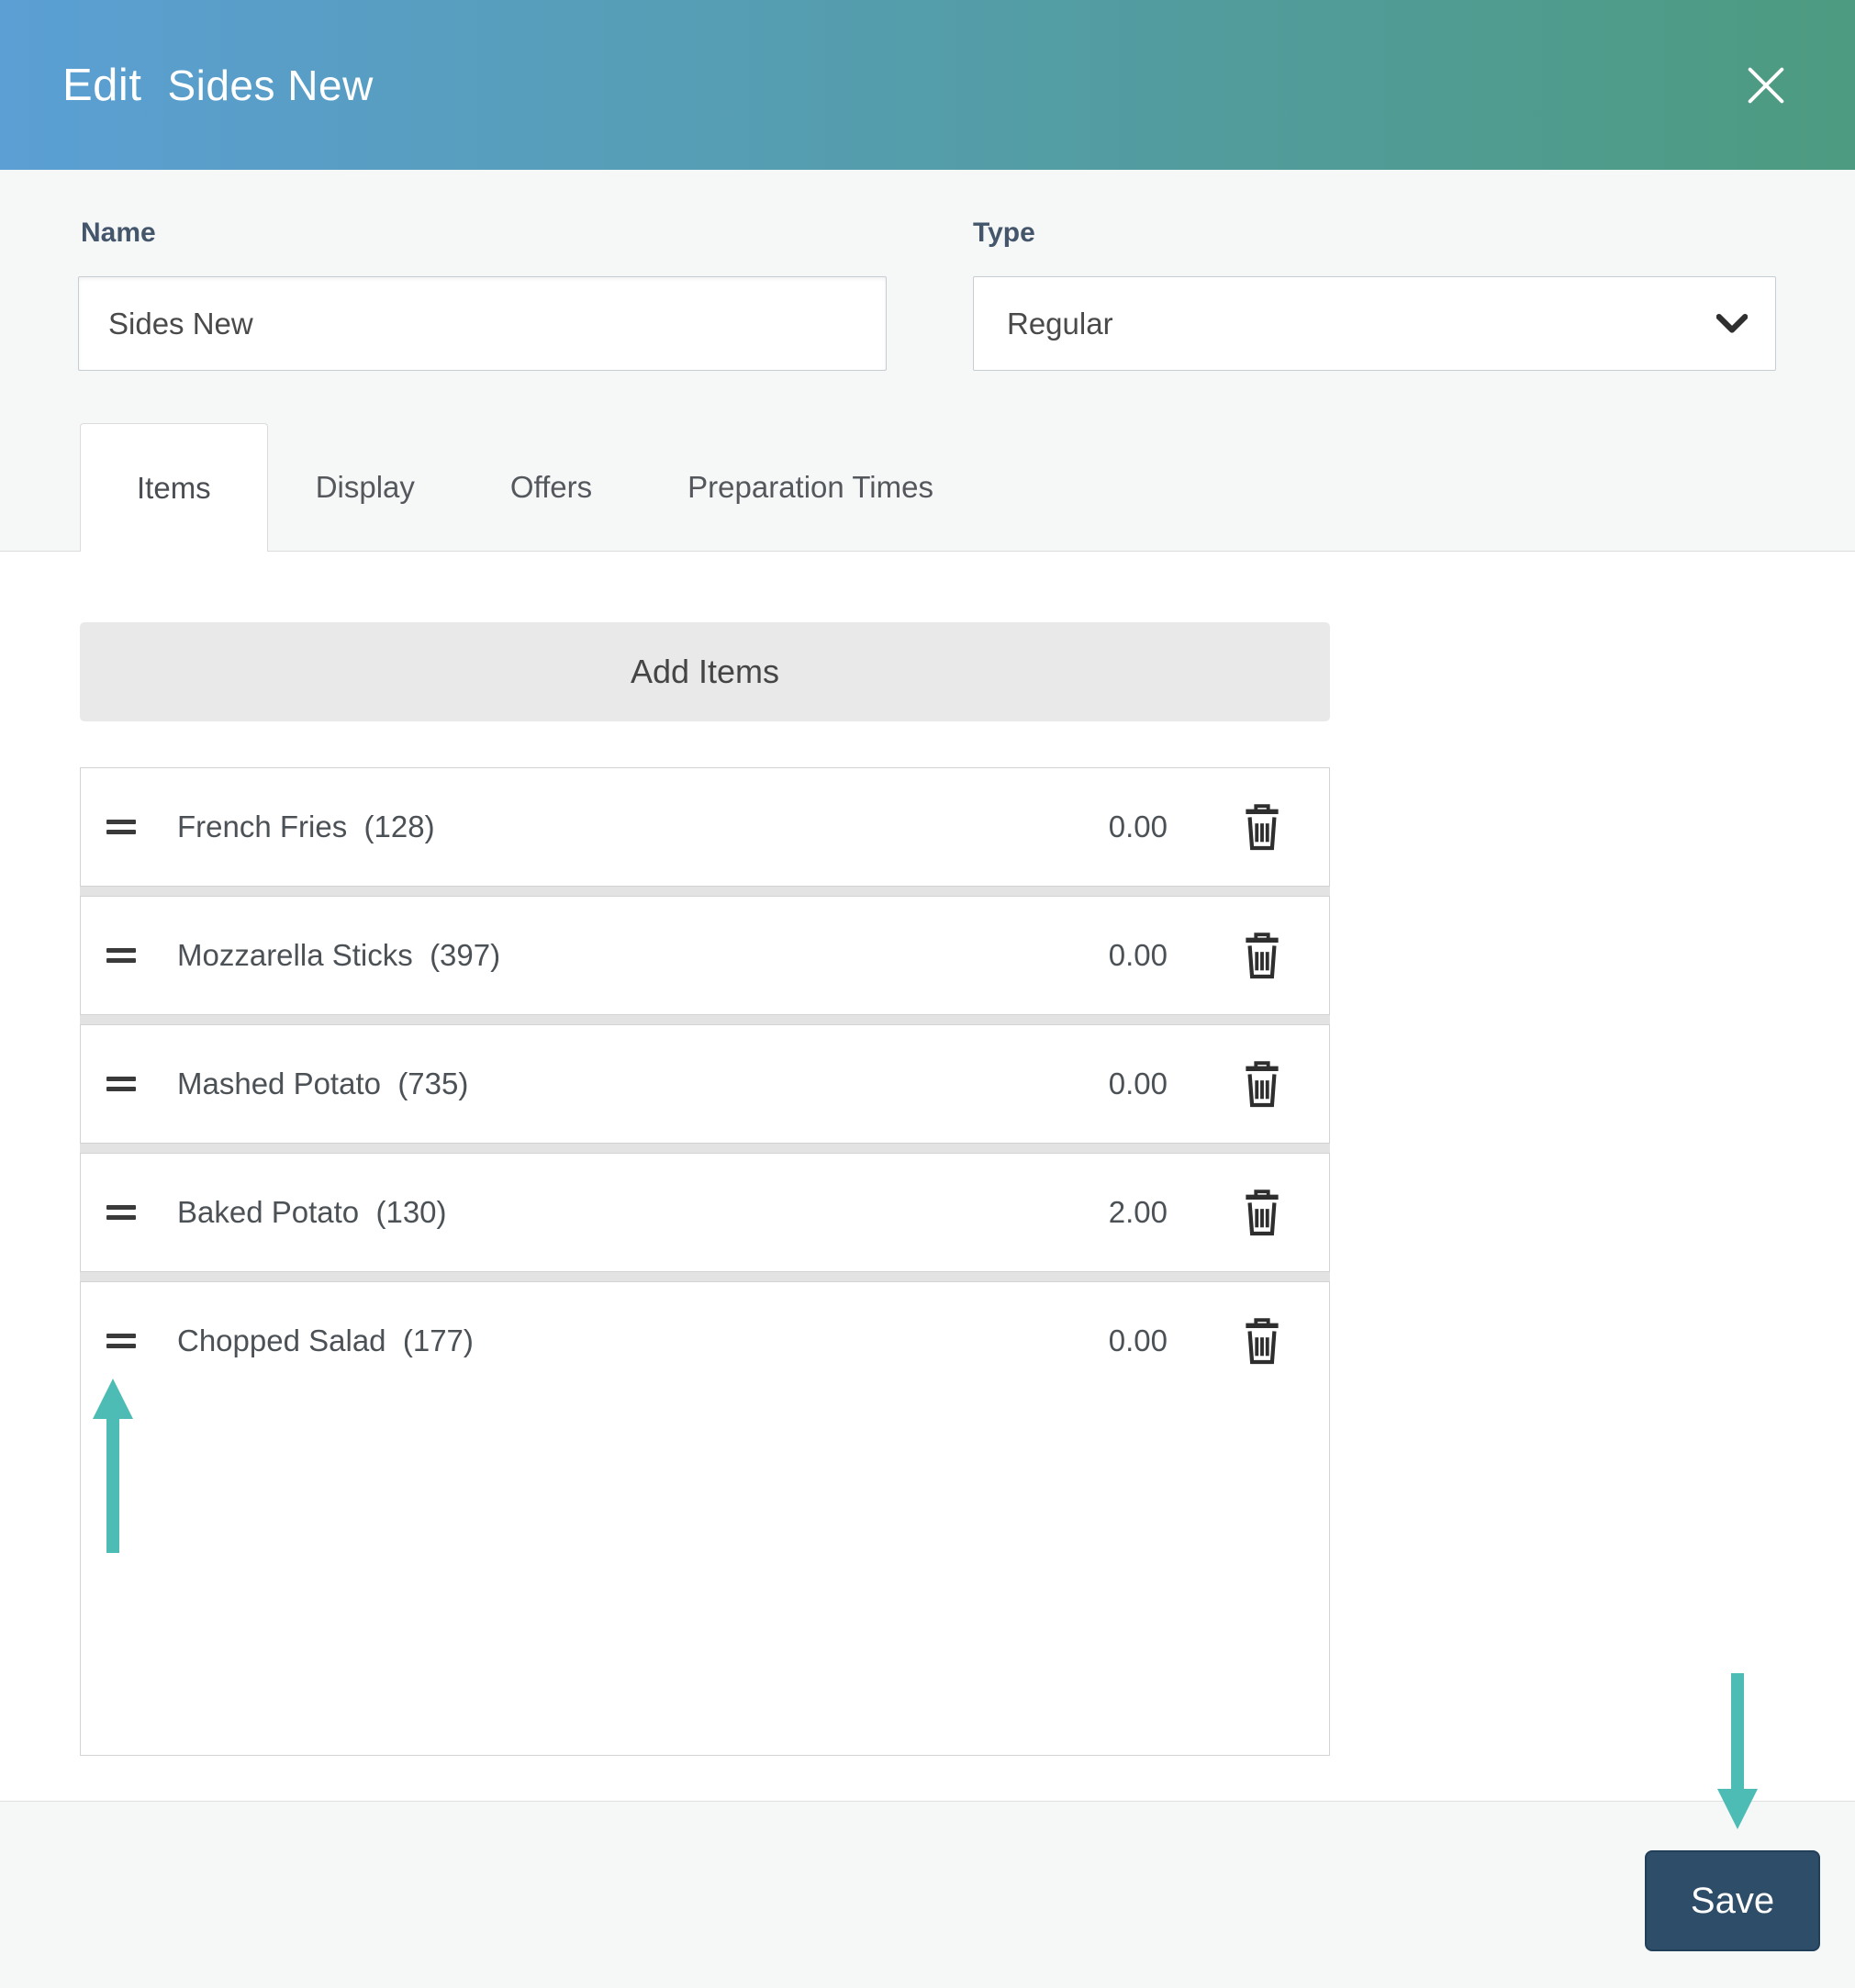 This screenshot has width=1855, height=1988. Describe the element at coordinates (705, 671) in the screenshot. I see `add-items-button: Add Items` at that location.